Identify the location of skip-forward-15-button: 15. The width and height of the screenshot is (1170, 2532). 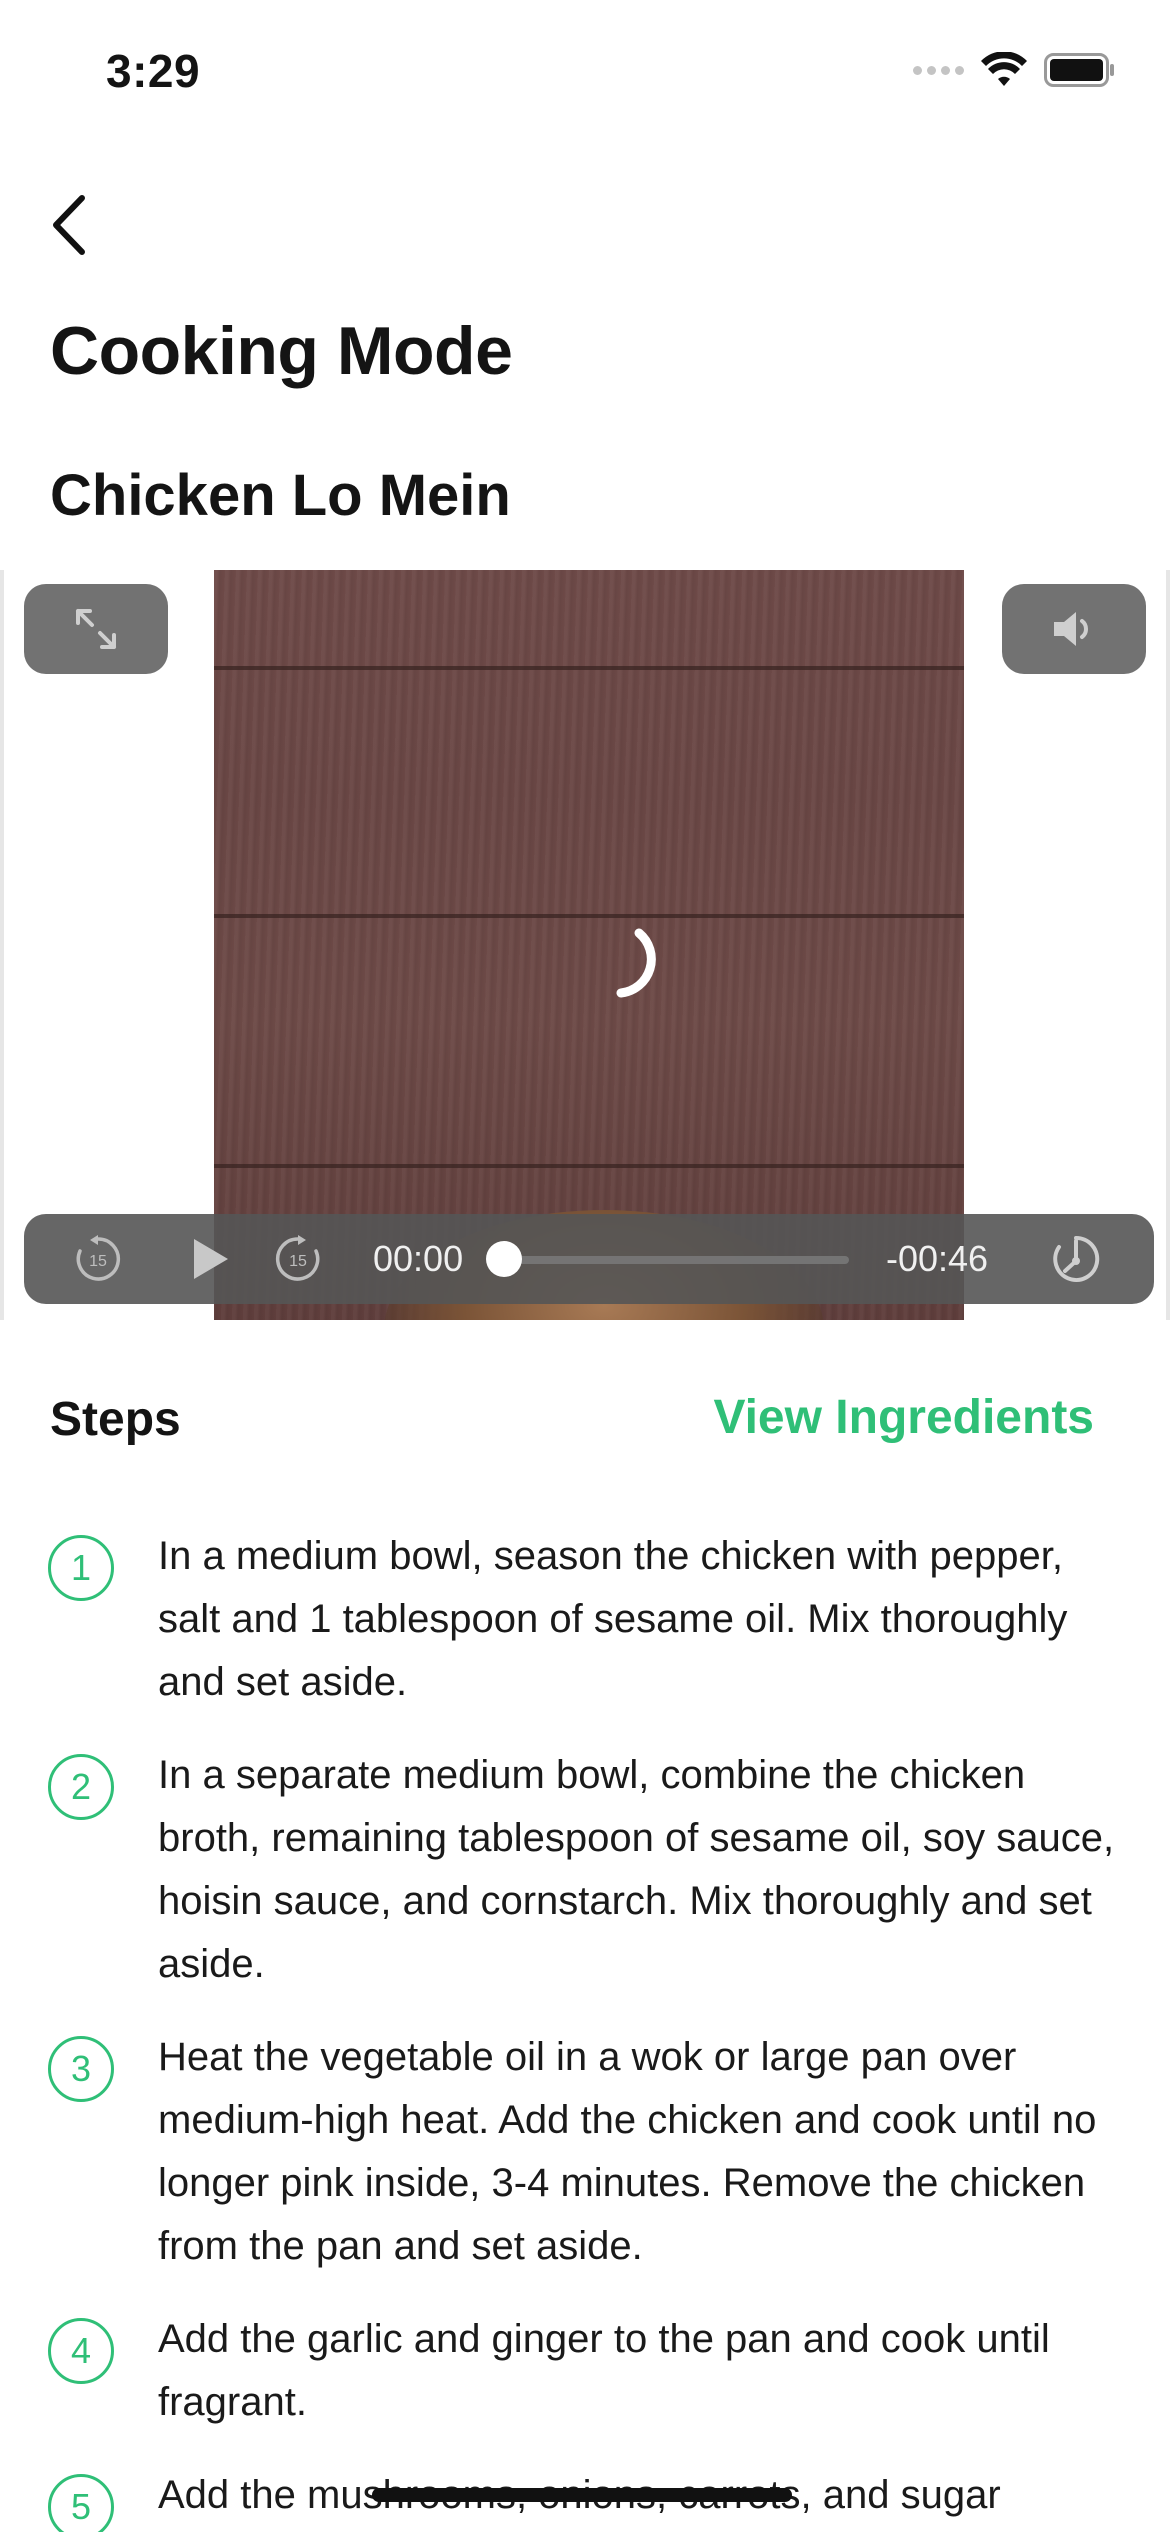
(298, 1259).